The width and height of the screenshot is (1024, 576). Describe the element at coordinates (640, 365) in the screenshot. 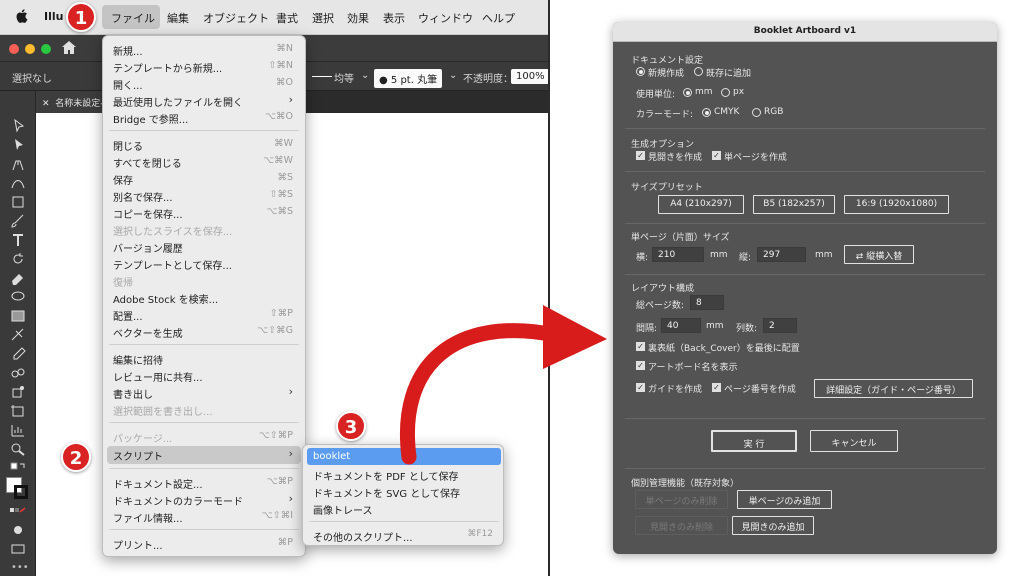

I see `checkbox-show-artboard-names: ✓` at that location.